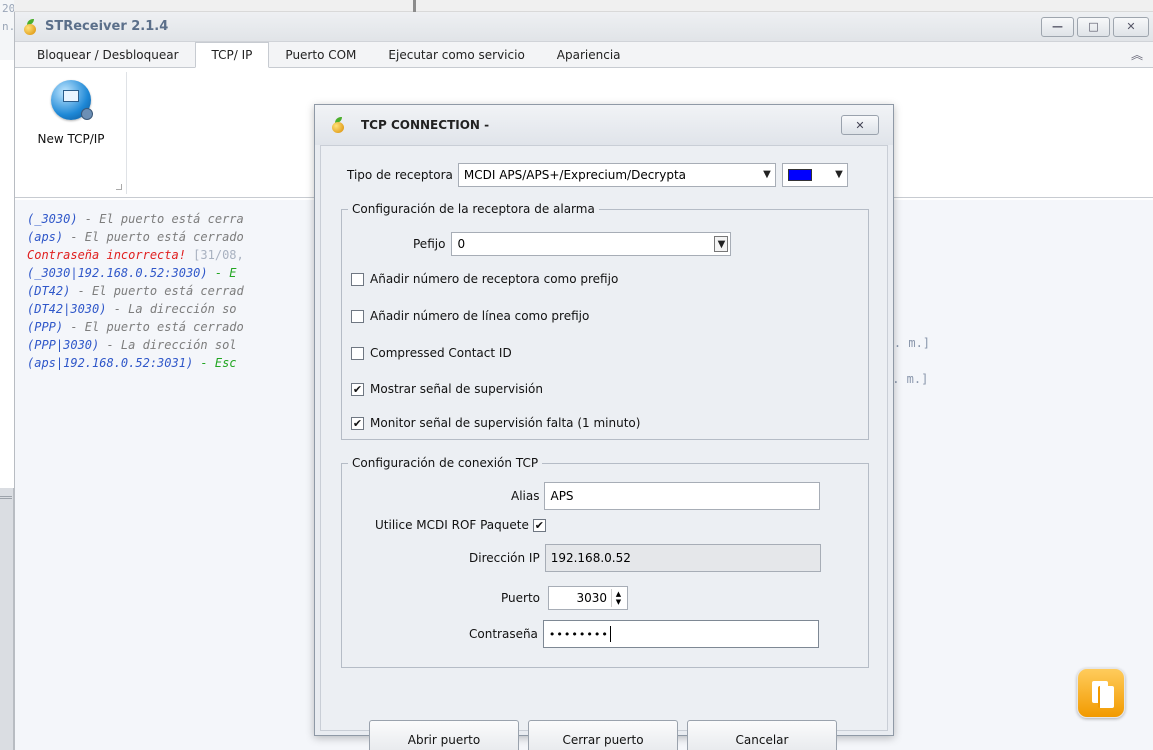 This screenshot has width=1153, height=750. What do you see at coordinates (1137, 54) in the screenshot?
I see `chevron-up-icon: ︽` at bounding box center [1137, 54].